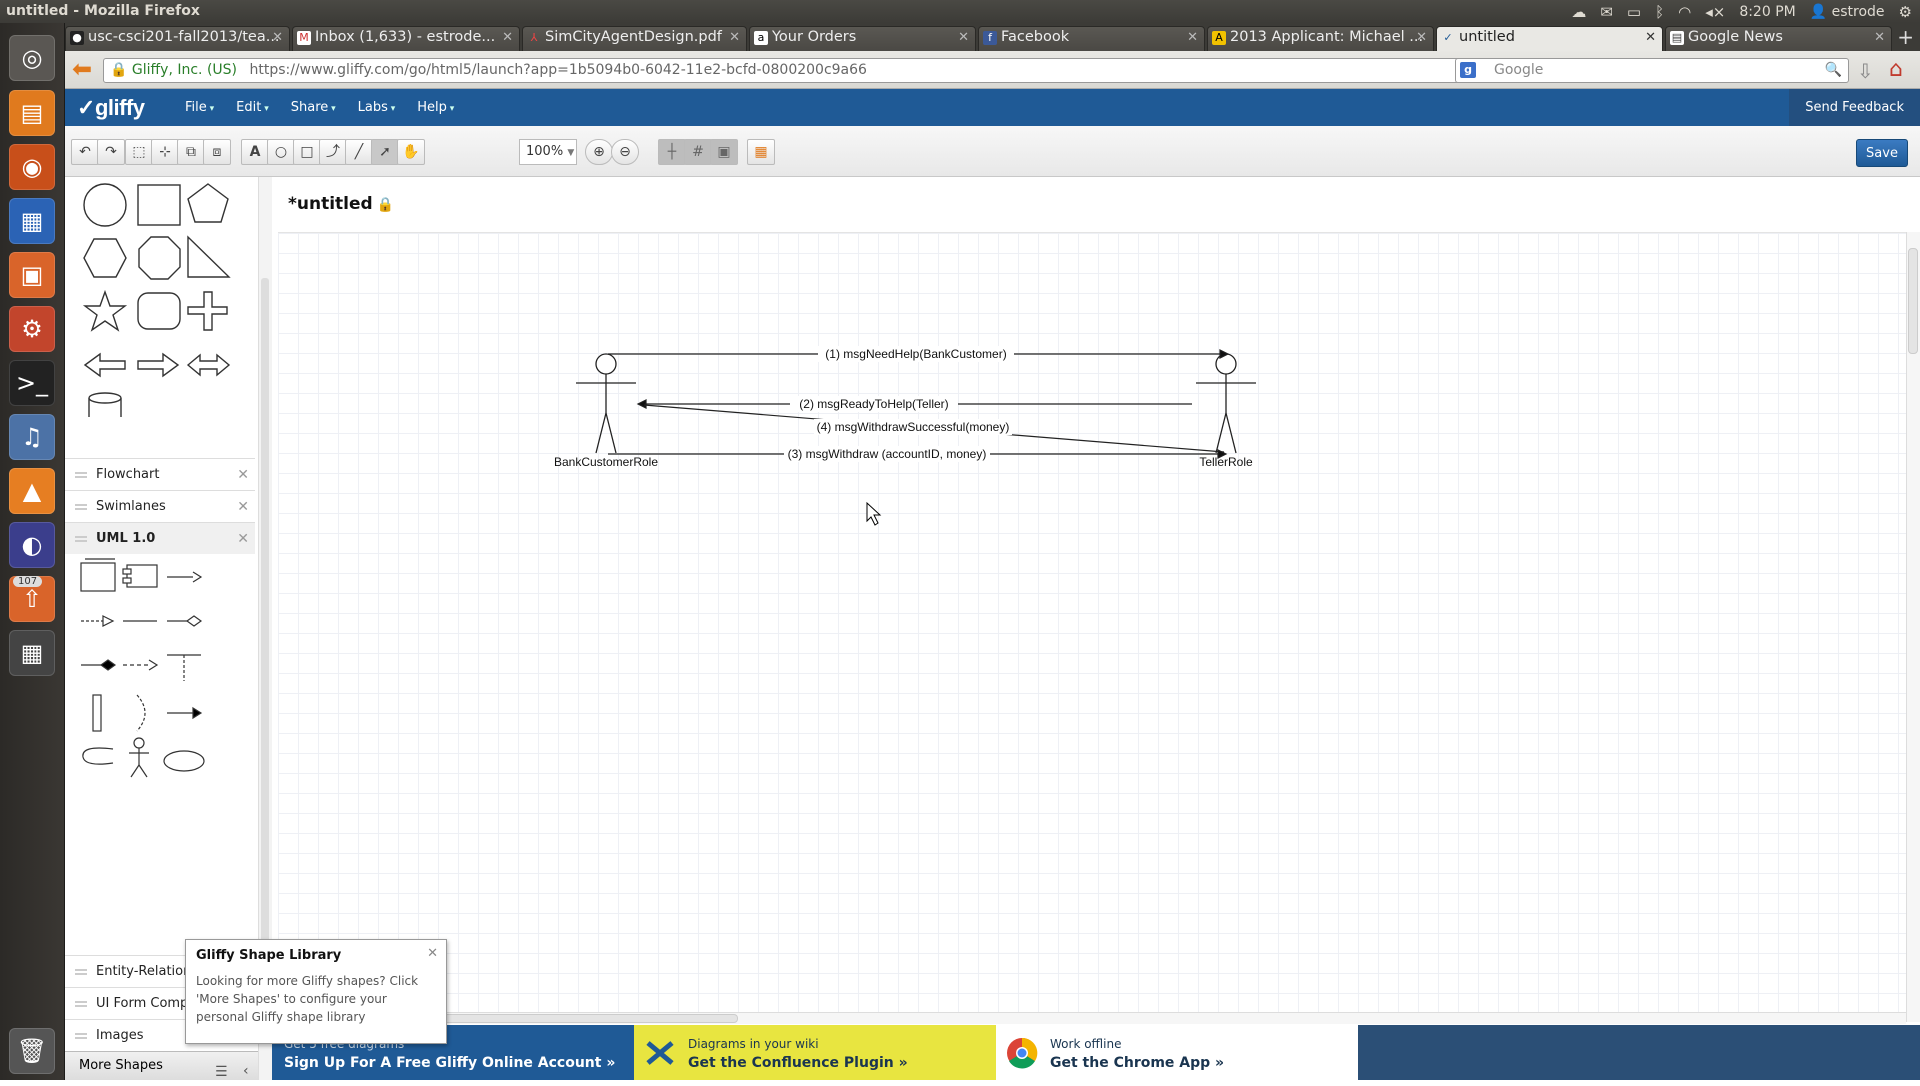 The height and width of the screenshot is (1086, 1920). Describe the element at coordinates (1847, 12) in the screenshot. I see `user-menu: 👤 estrode` at that location.